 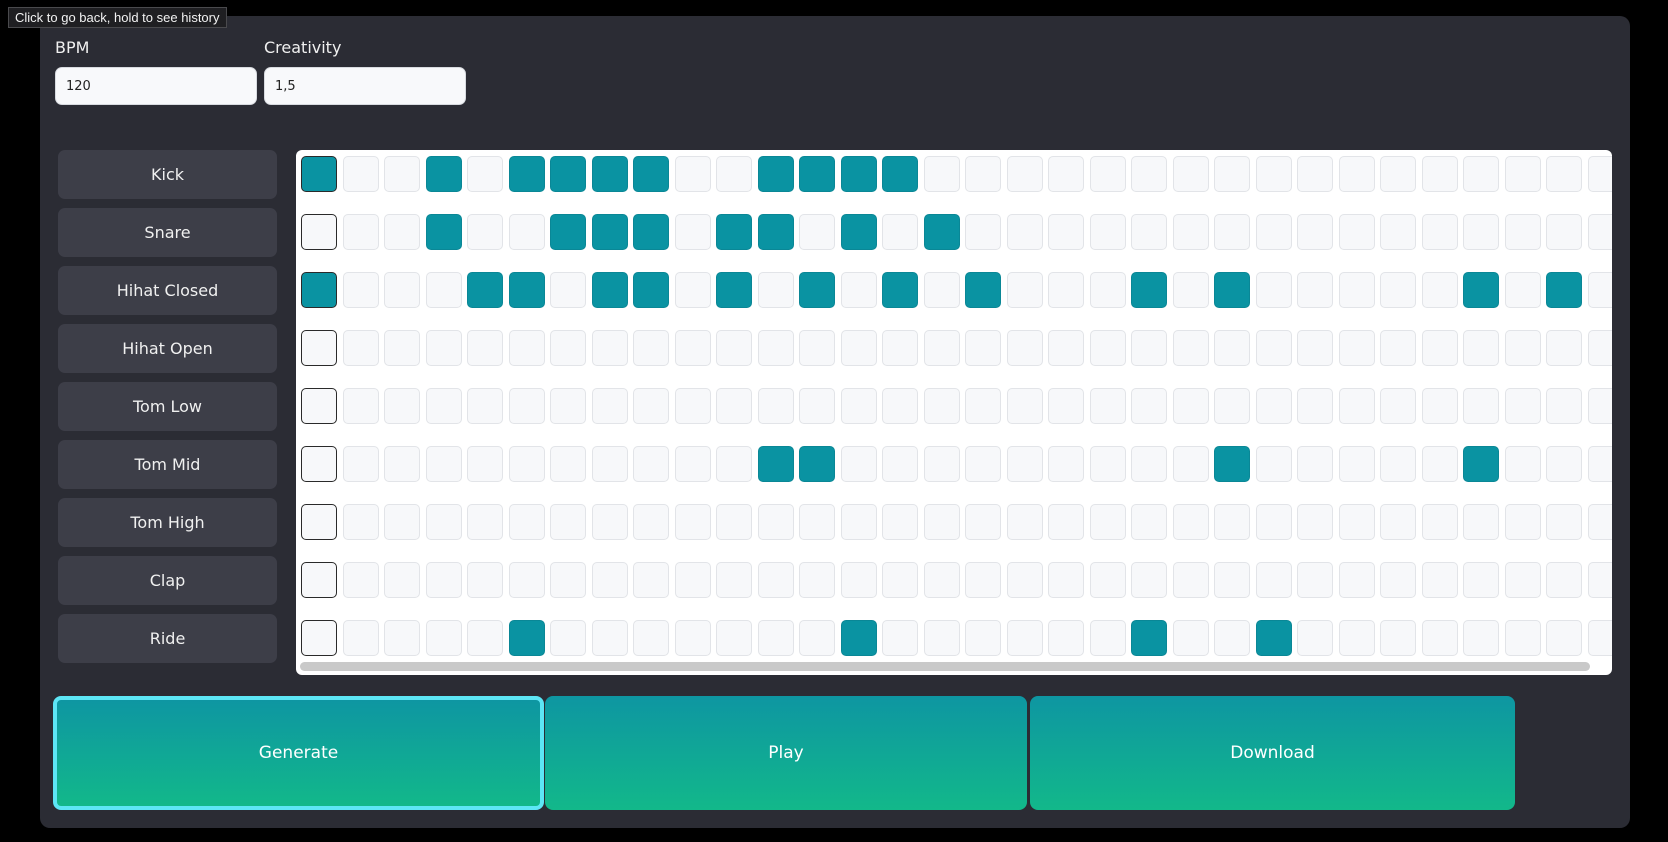 What do you see at coordinates (167, 348) in the screenshot?
I see `track-label-hihat-open: Hihat Open` at bounding box center [167, 348].